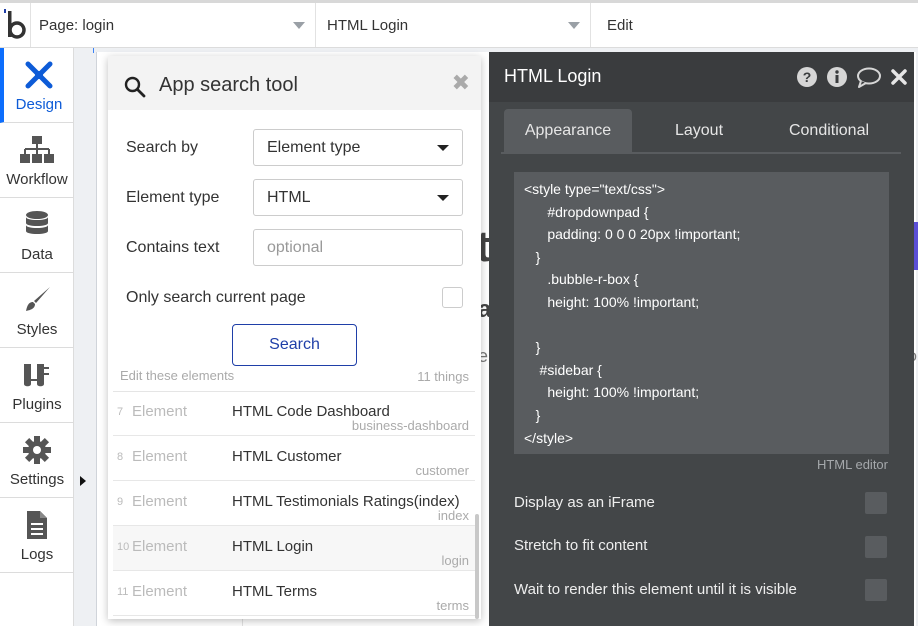 The height and width of the screenshot is (626, 918). What do you see at coordinates (876, 590) in the screenshot?
I see `wait-to-render-checkbox` at bounding box center [876, 590].